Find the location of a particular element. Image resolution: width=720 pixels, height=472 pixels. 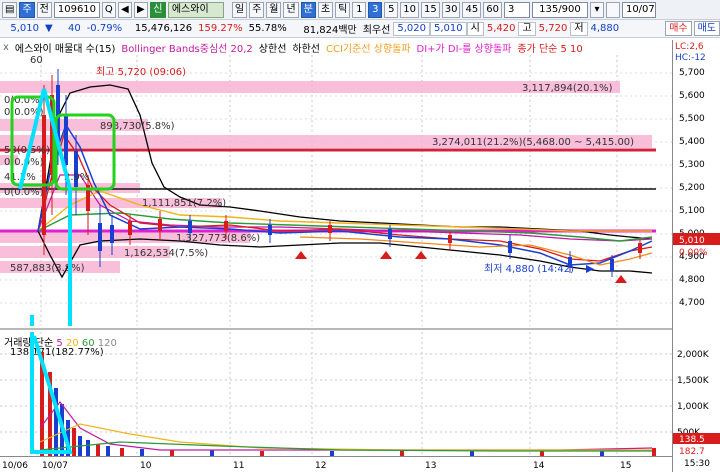

close-time-label: 15:30 is located at coordinates (697, 464).